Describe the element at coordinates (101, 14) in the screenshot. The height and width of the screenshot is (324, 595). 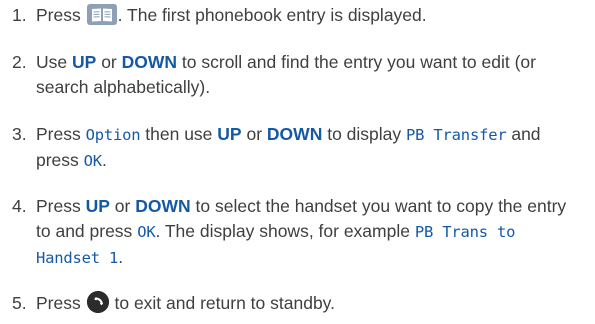
I see `phonebook-icon` at that location.